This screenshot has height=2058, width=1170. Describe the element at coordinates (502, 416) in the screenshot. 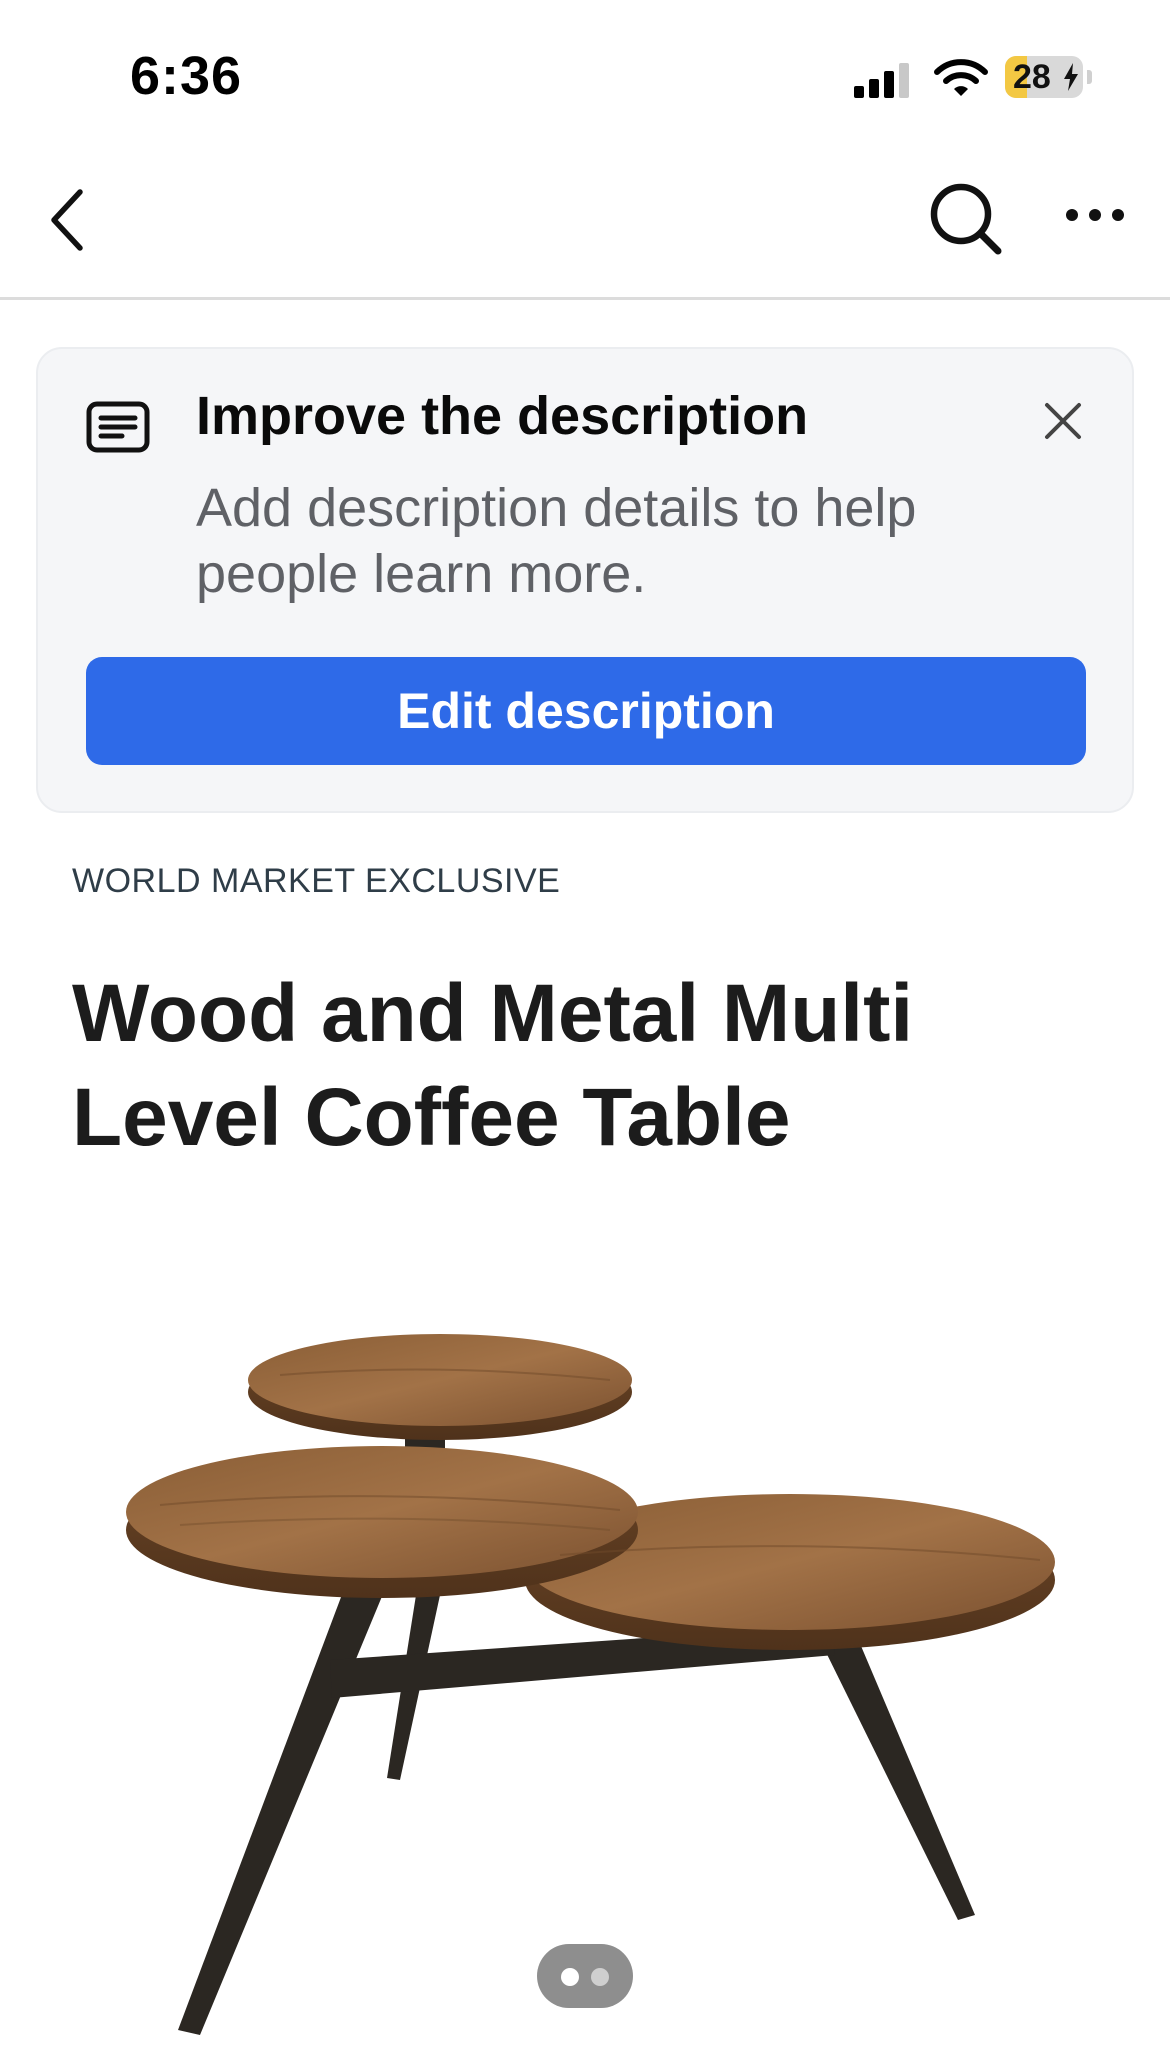

I see `card-title: Improve the description` at that location.